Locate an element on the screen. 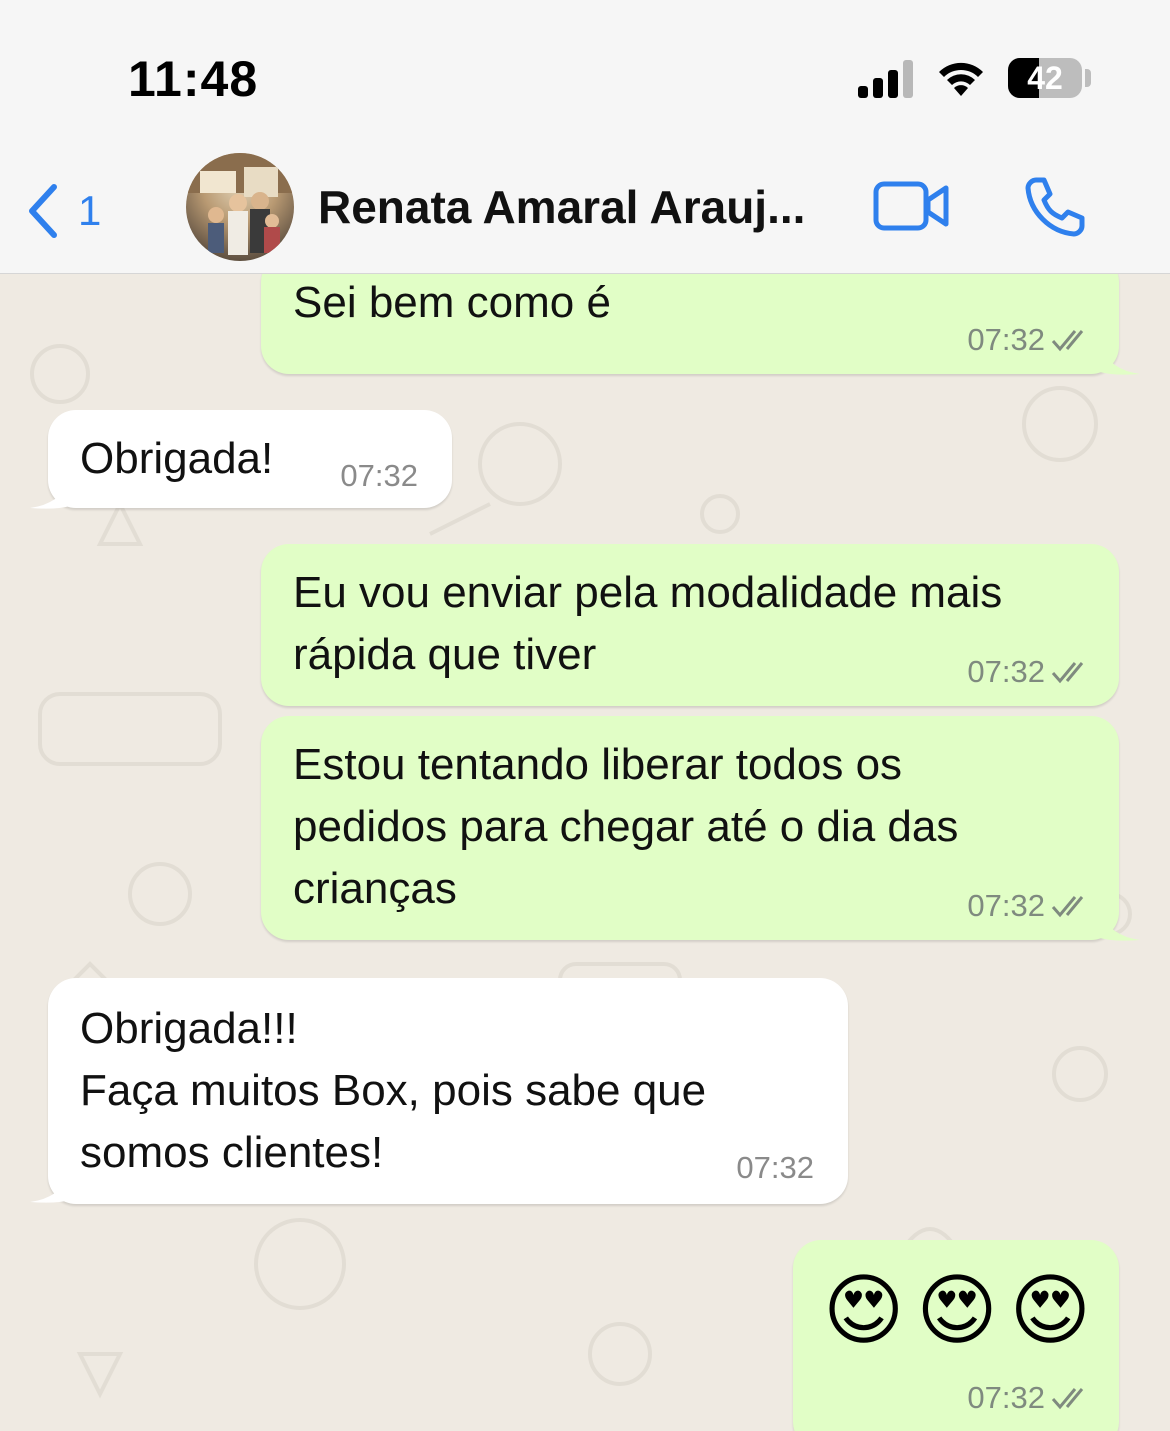 This screenshot has height=1431, width=1170. chevron-left-icon is located at coordinates (43, 211).